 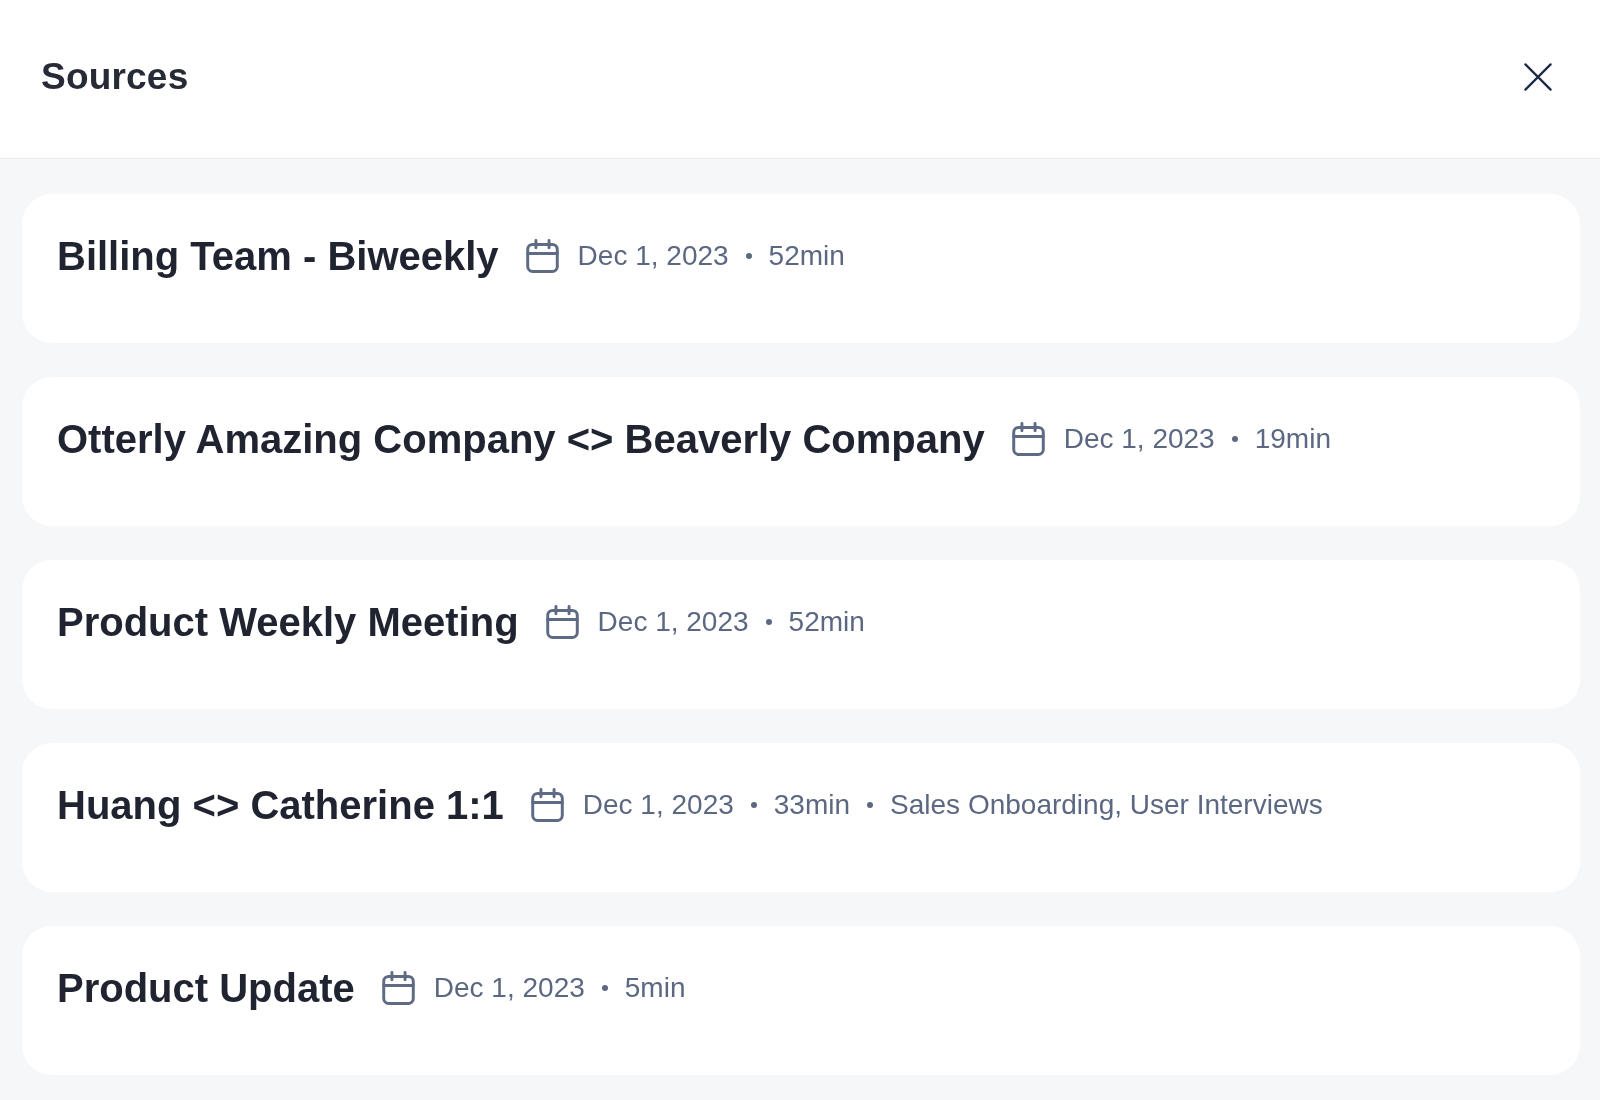 I want to click on source-card: Product Weekly Meeting Dec 1, 2023 52min, so click(x=801, y=634).